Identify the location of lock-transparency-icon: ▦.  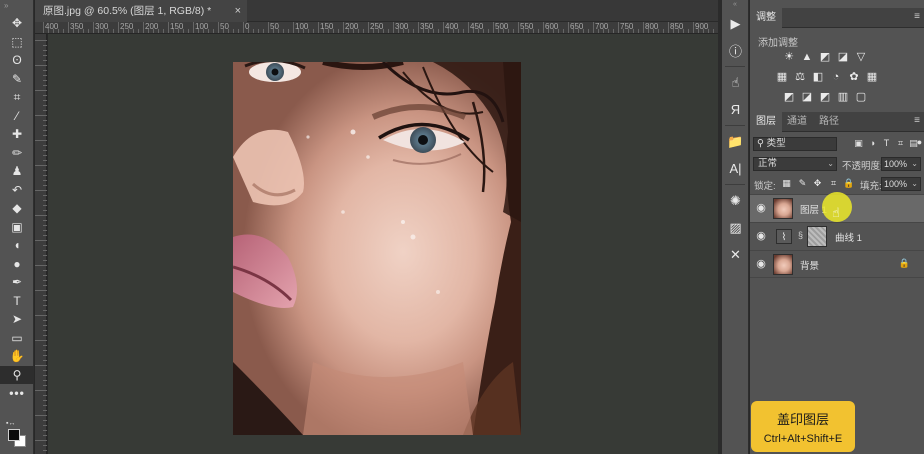
(786, 183).